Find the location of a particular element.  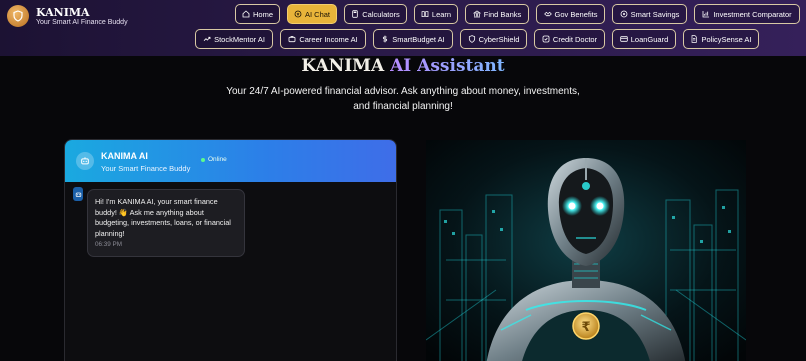

nav-calculators-button: Calculators is located at coordinates (375, 14).